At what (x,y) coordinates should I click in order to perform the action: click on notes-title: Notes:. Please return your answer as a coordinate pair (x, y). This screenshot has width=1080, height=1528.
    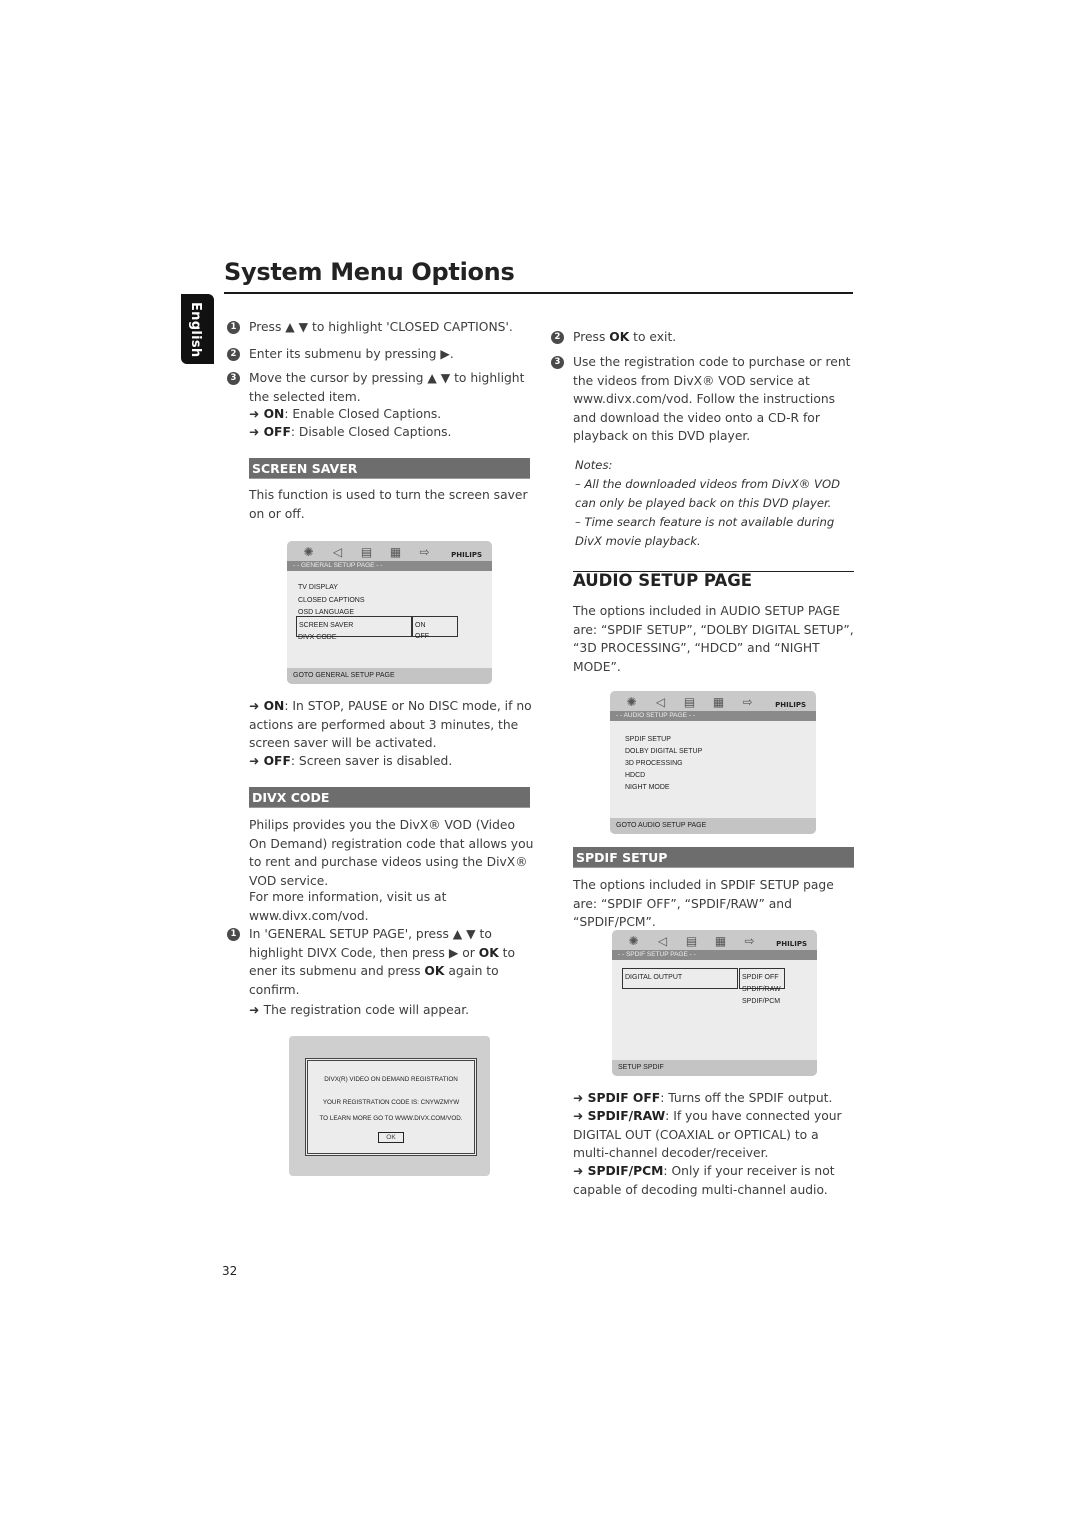
    Looking at the image, I should click on (594, 465).